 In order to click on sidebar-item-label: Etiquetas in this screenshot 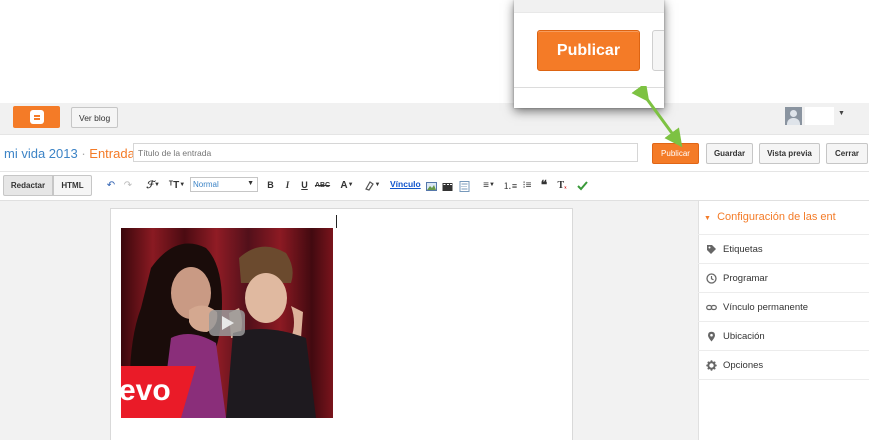, I will do `click(743, 249)`.